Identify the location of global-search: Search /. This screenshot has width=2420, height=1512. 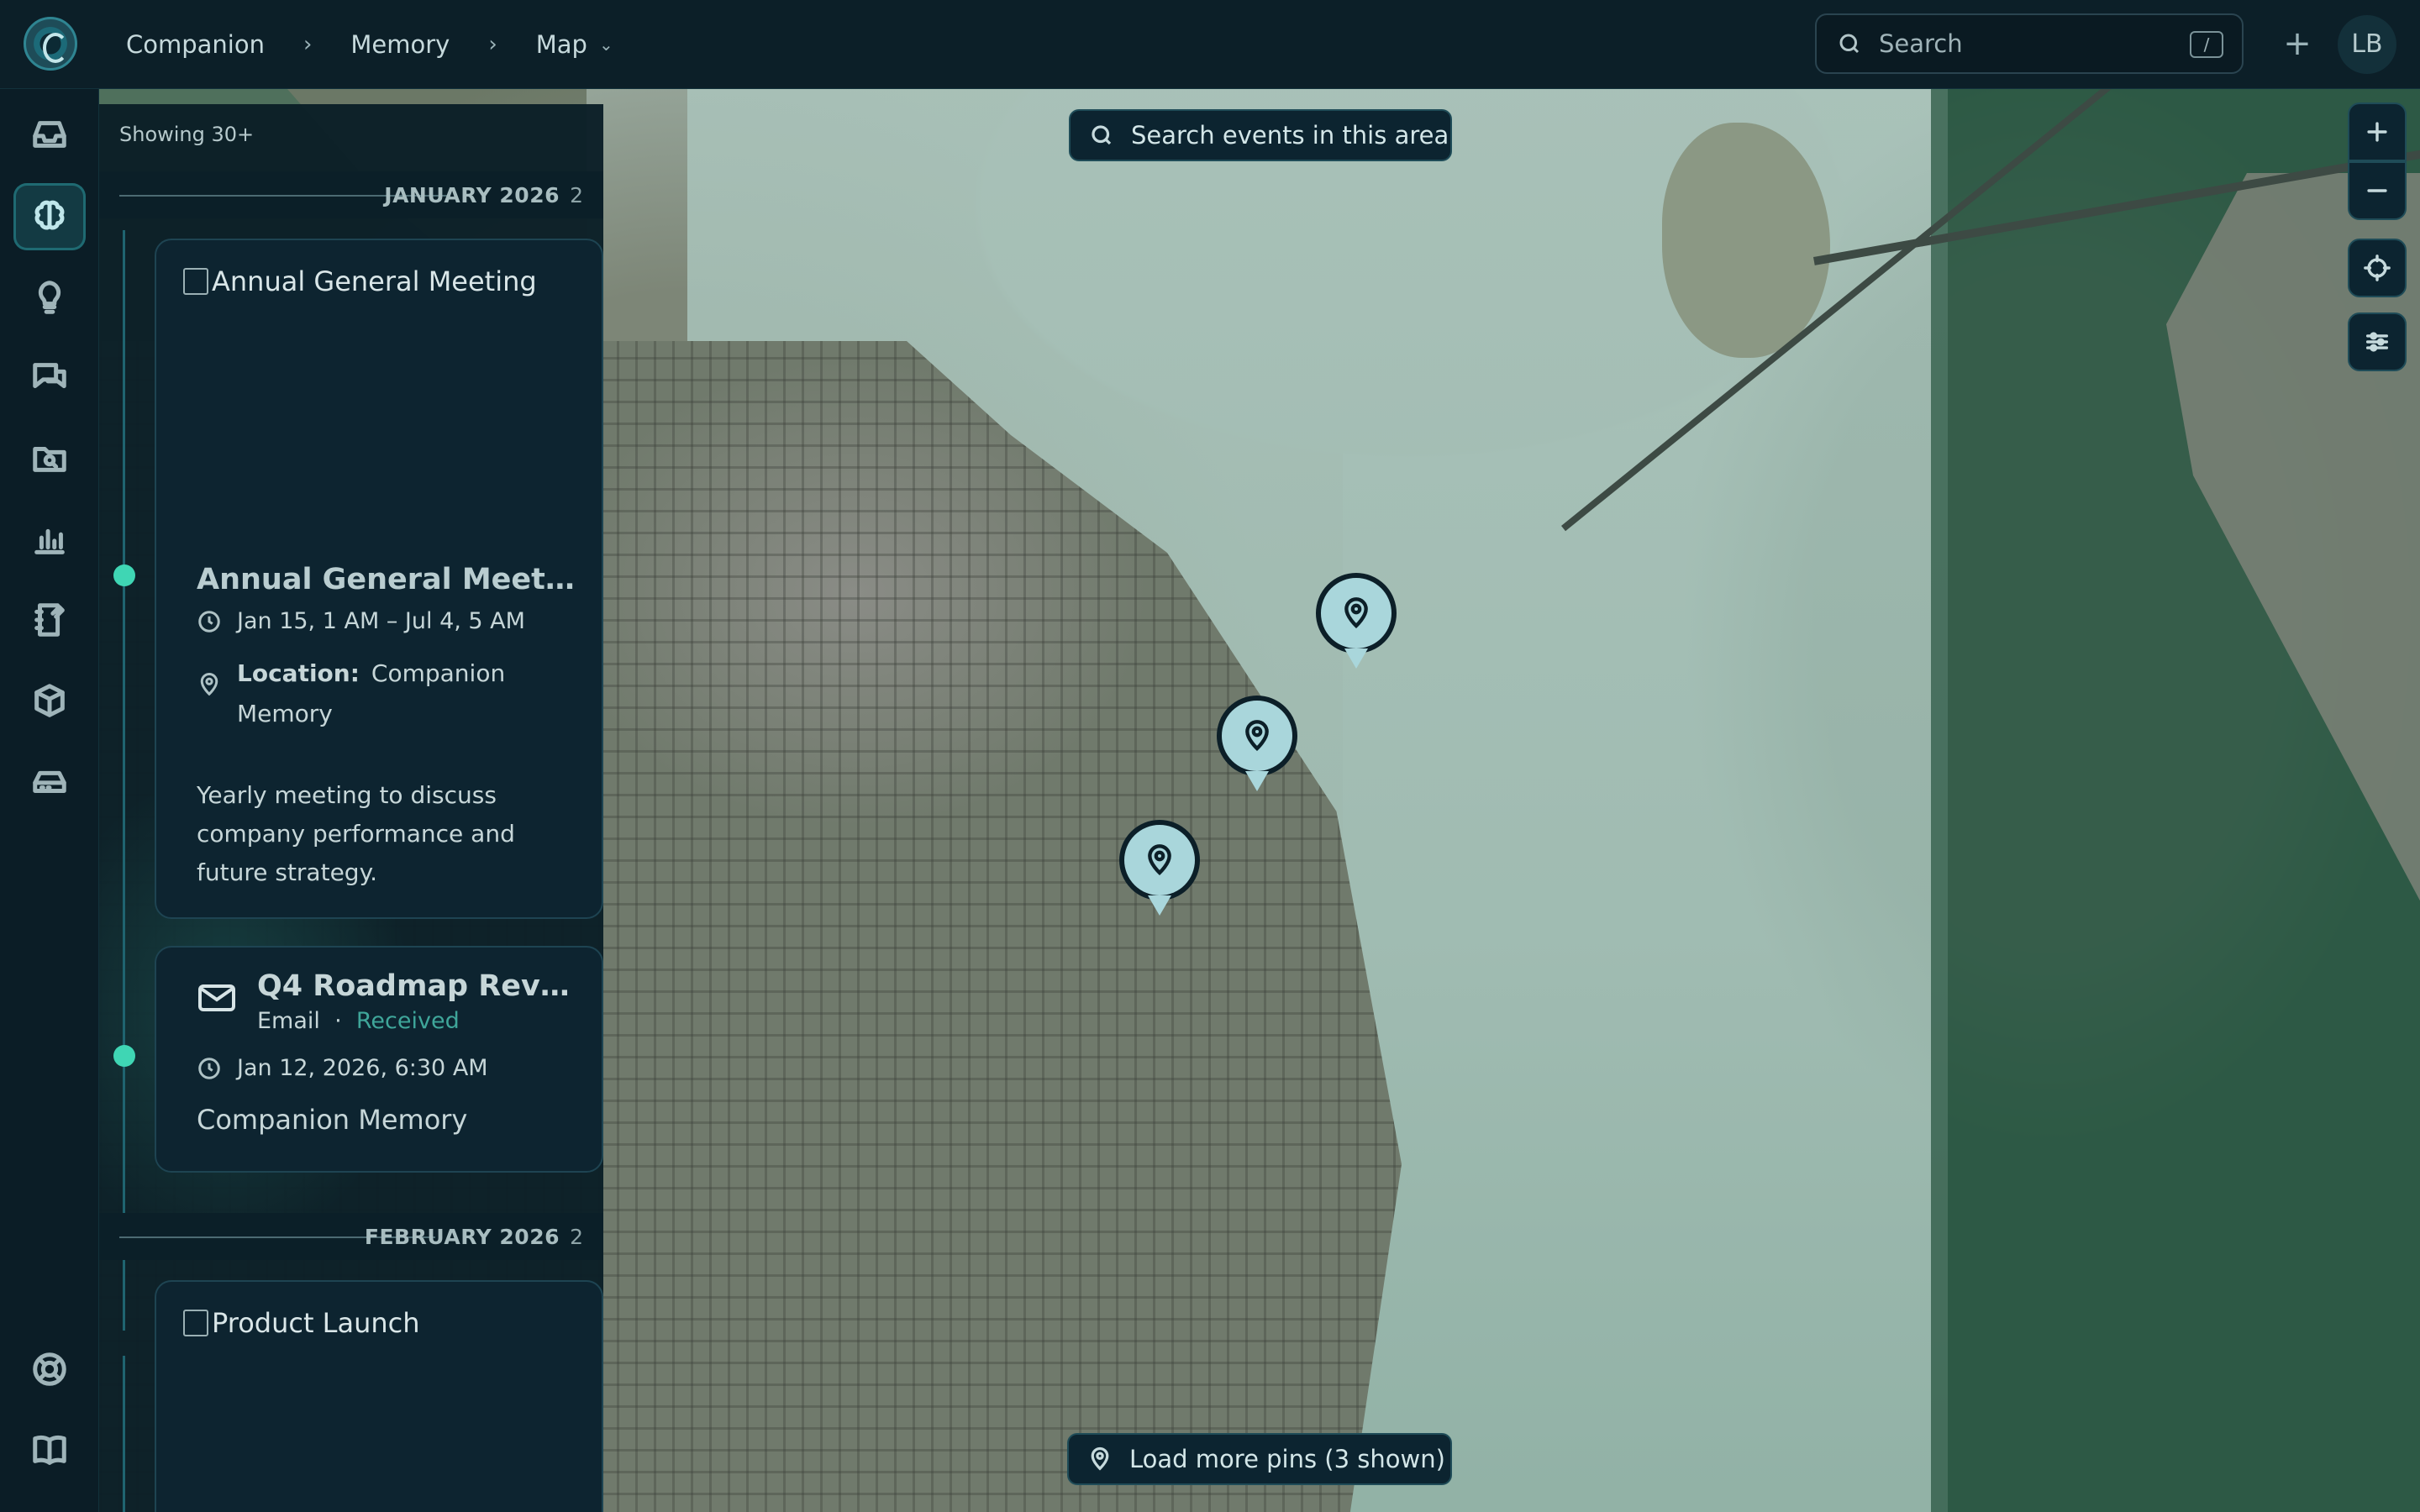
(2030, 43).